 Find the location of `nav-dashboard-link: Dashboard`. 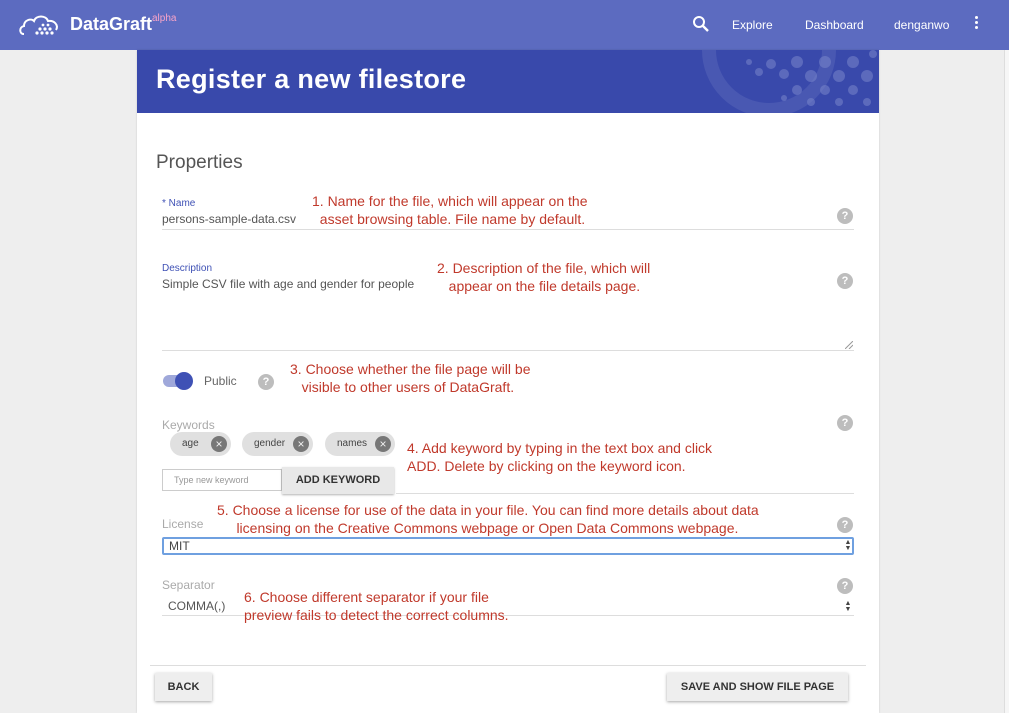

nav-dashboard-link: Dashboard is located at coordinates (834, 25).